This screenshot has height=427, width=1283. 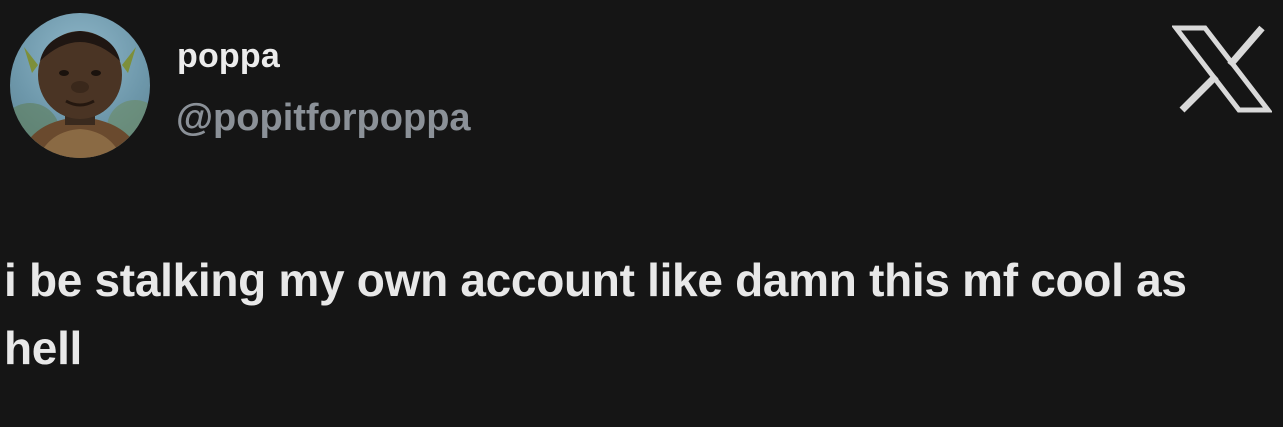 I want to click on author-display-name: poppa, so click(x=228, y=56).